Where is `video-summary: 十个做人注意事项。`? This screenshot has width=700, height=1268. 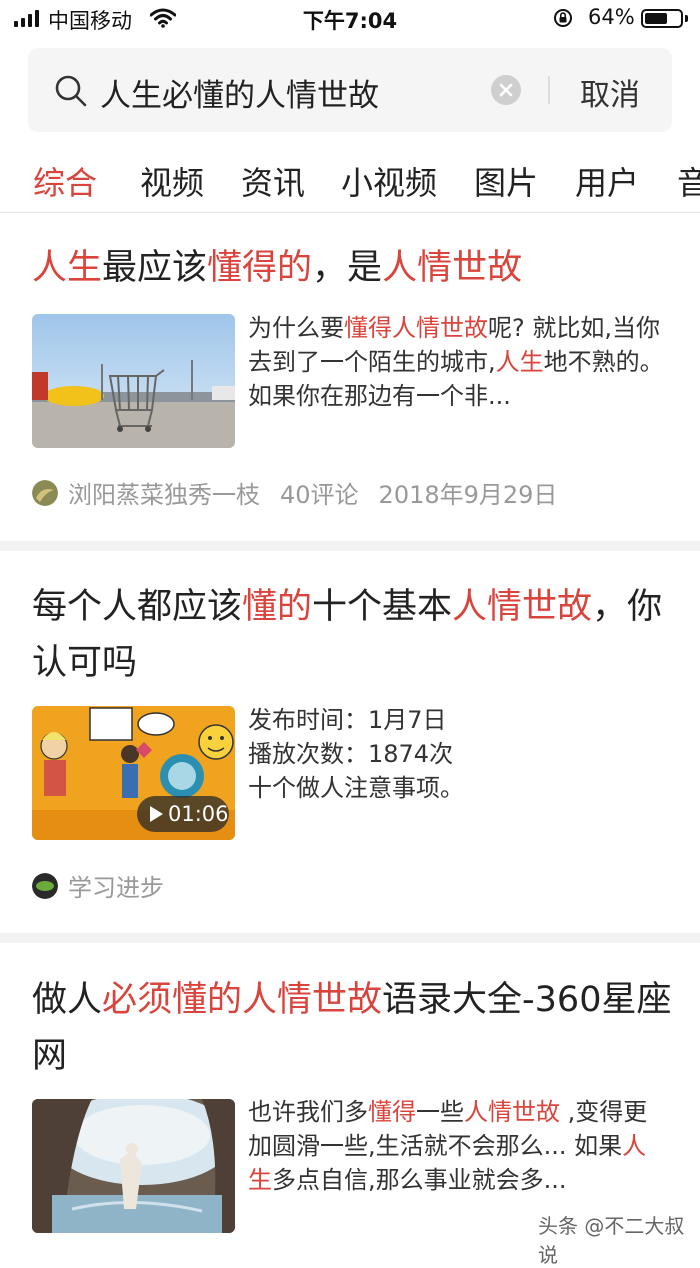 video-summary: 十个做人注意事项。 is located at coordinates (356, 788).